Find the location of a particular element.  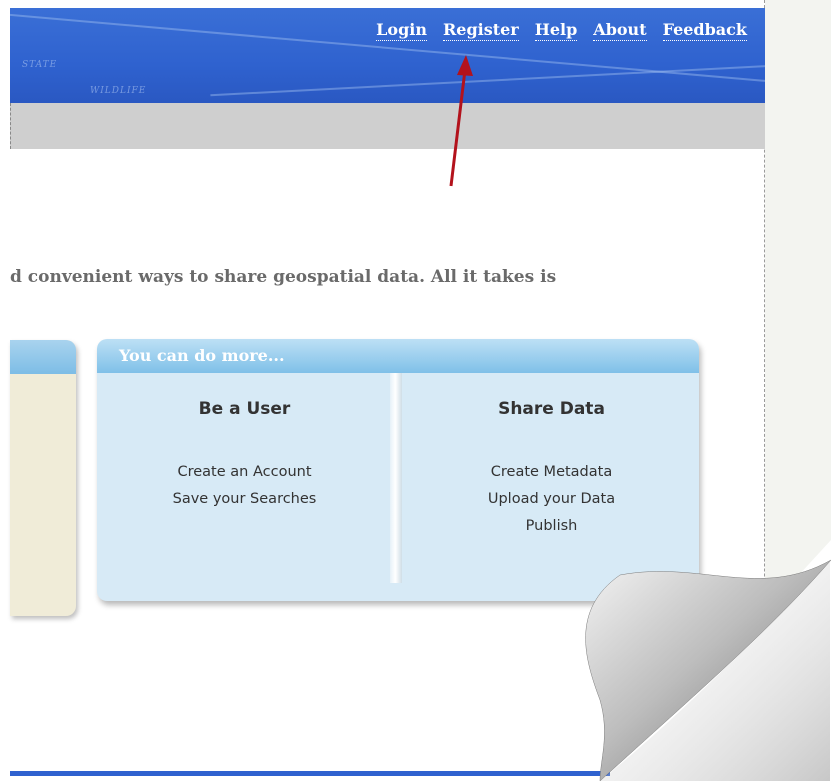

upload-data-link: Upload your Data is located at coordinates (551, 499).